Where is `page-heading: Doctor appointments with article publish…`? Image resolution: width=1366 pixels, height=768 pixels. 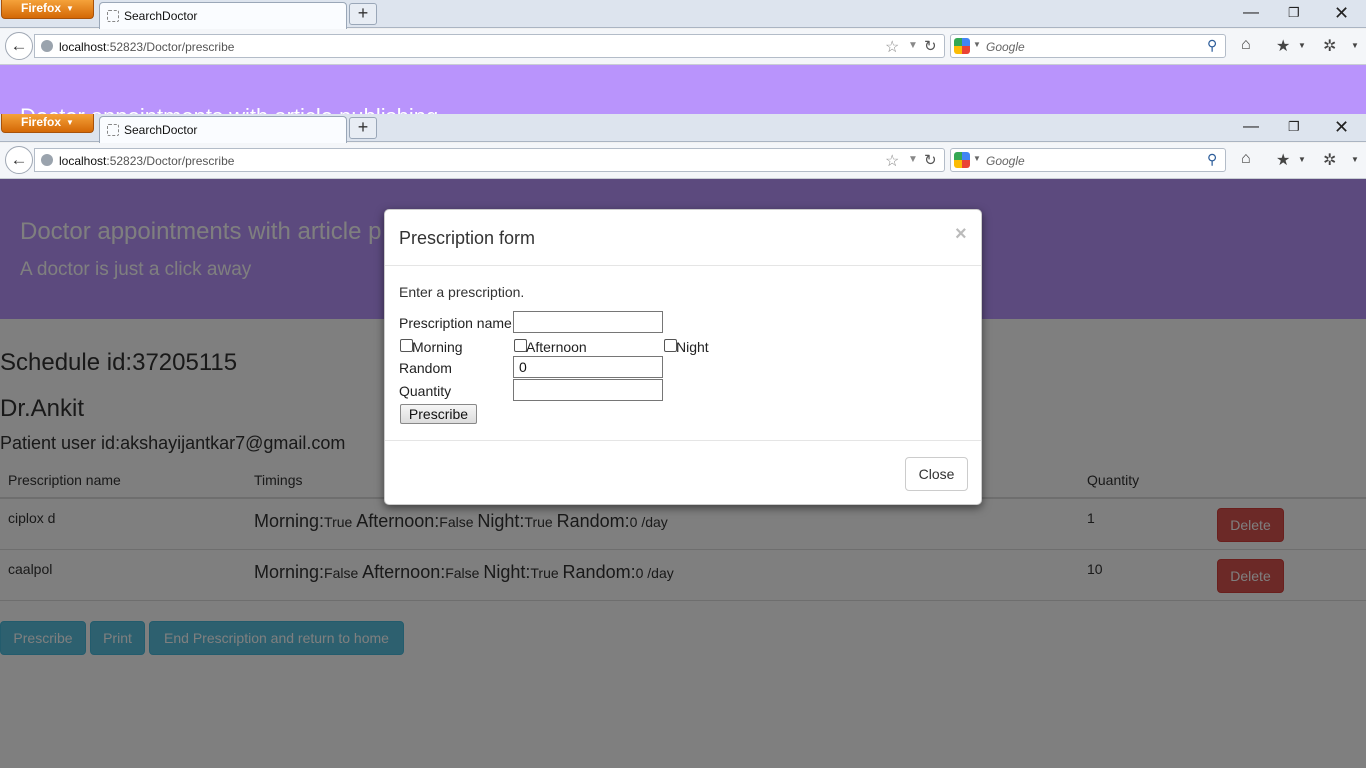 page-heading: Doctor appointments with article publish… is located at coordinates (229, 109).